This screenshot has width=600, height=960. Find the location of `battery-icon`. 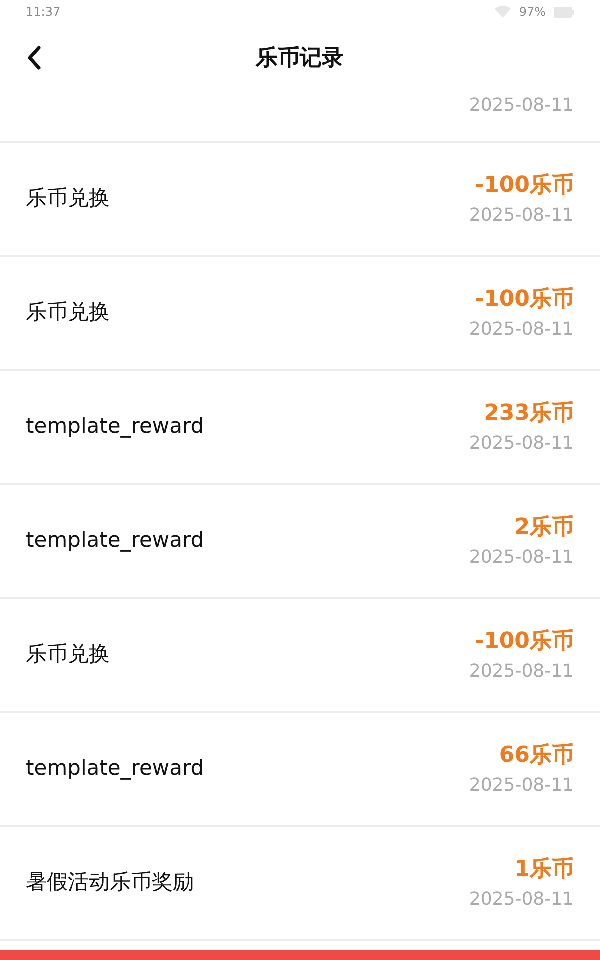

battery-icon is located at coordinates (564, 12).